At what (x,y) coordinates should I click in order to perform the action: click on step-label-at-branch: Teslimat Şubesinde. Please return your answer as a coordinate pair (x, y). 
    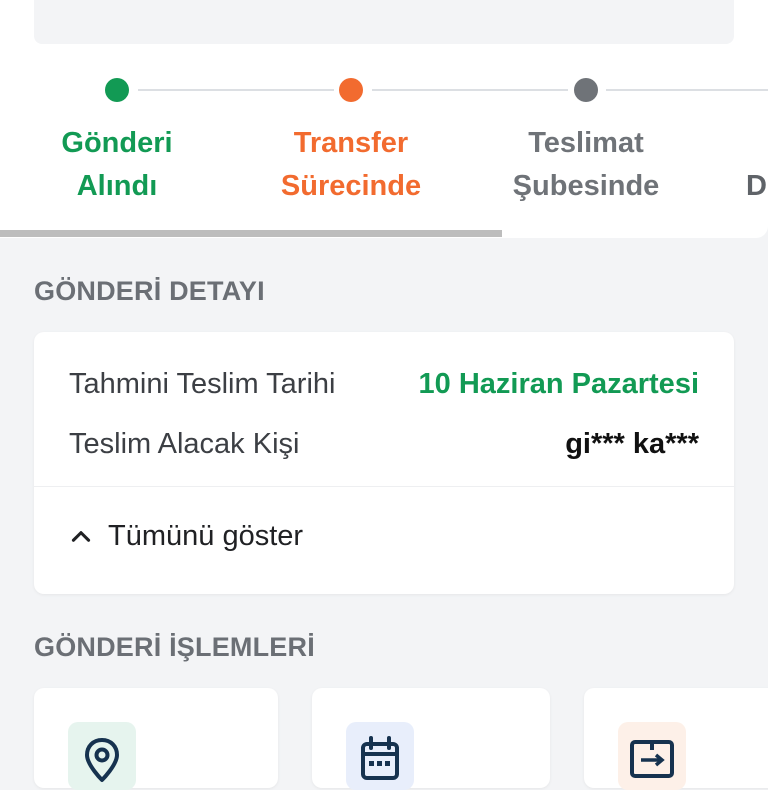
    Looking at the image, I should click on (586, 164).